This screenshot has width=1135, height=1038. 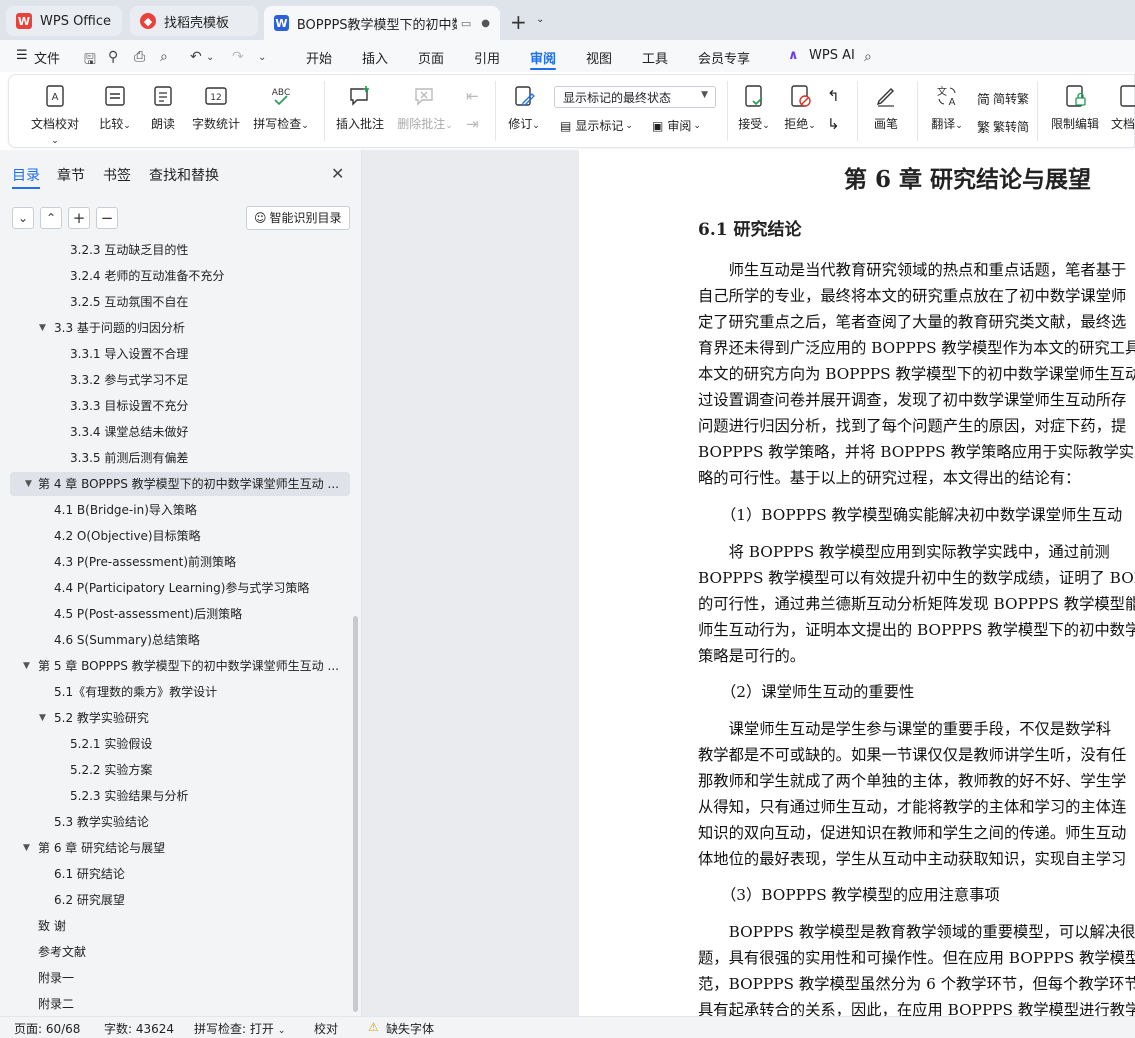 I want to click on toc-item: 4.1 B(Bridge-in)导入策略, so click(x=125, y=510).